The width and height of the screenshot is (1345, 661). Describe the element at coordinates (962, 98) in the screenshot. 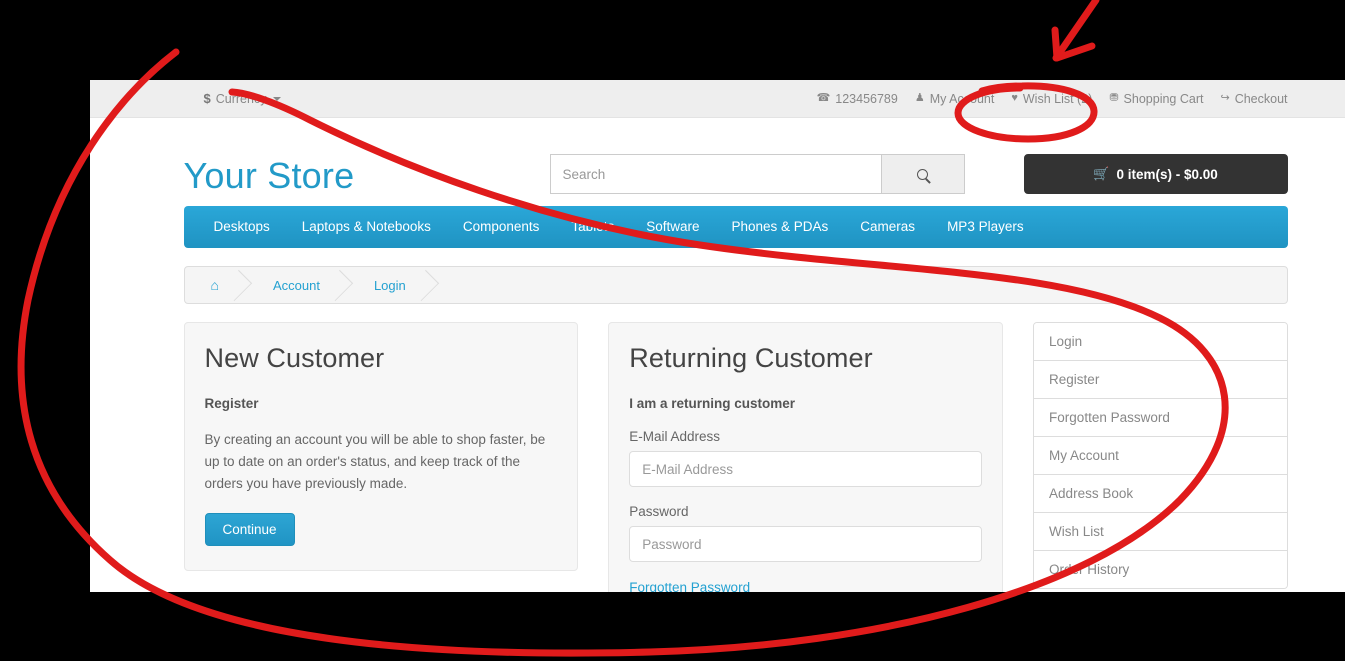

I see `top-link-label: My Account` at that location.